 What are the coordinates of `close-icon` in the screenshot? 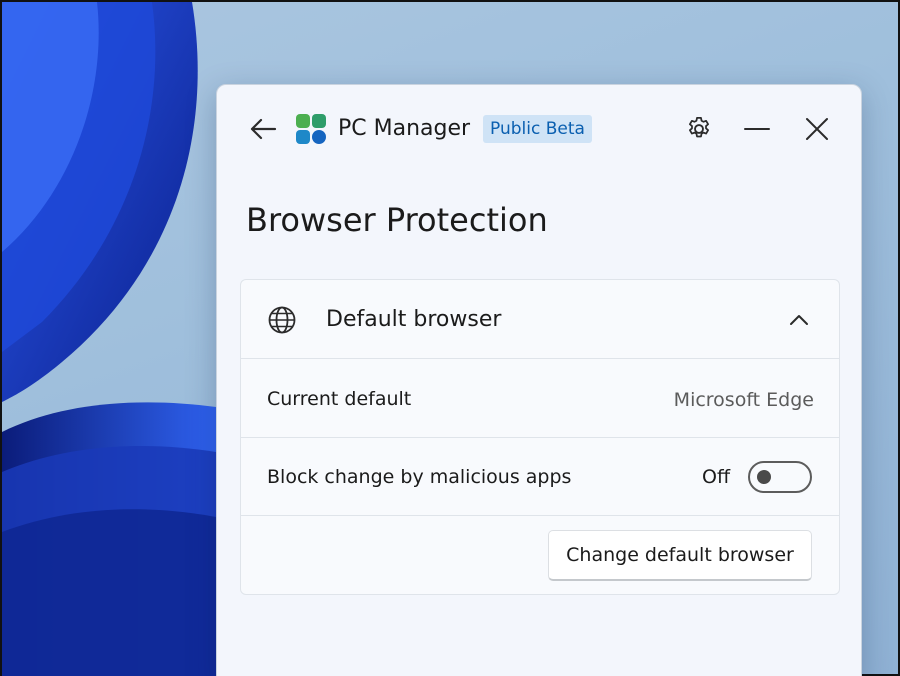 It's located at (817, 129).